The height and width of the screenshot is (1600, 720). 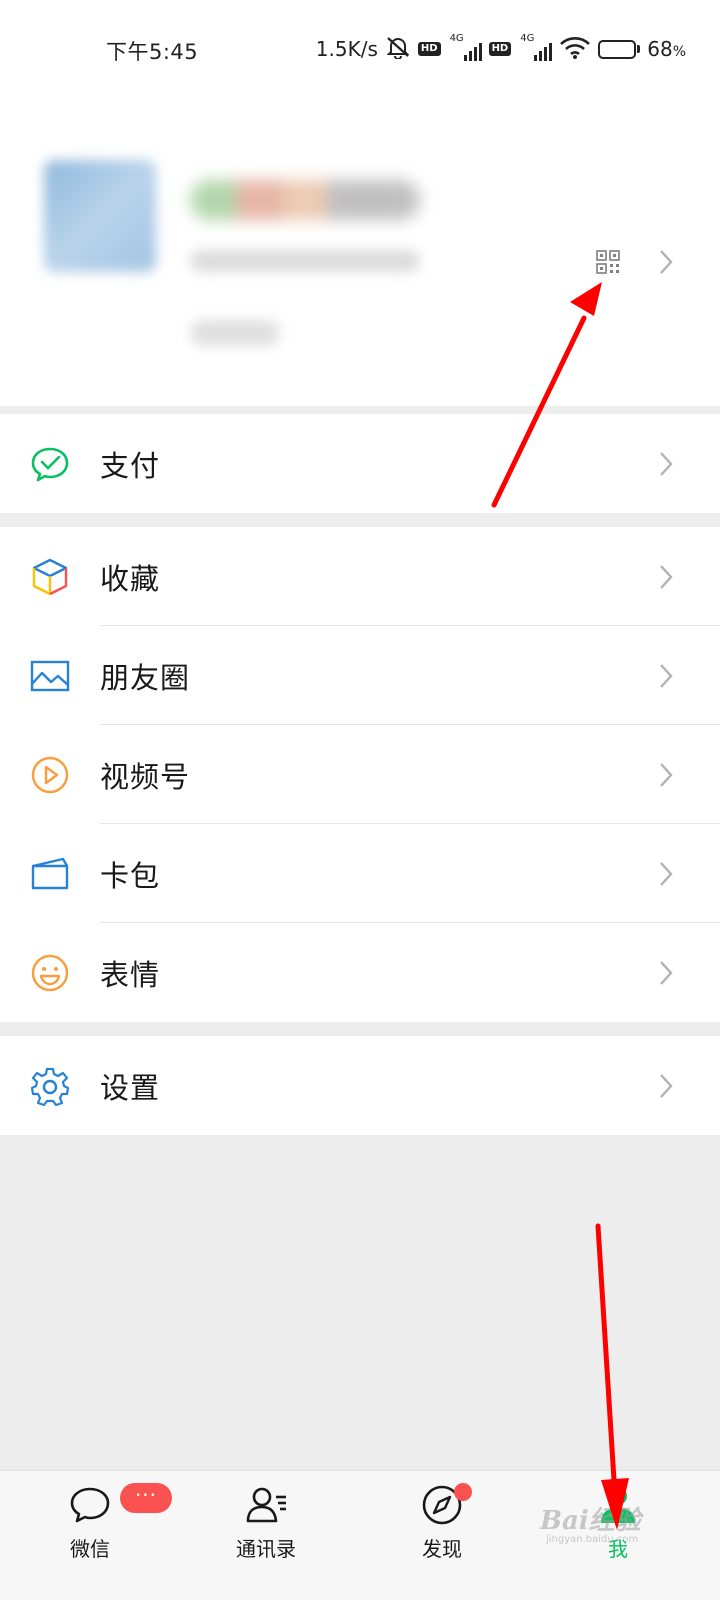 What do you see at coordinates (360, 675) in the screenshot?
I see `menu-item-moments: 朋友圈` at bounding box center [360, 675].